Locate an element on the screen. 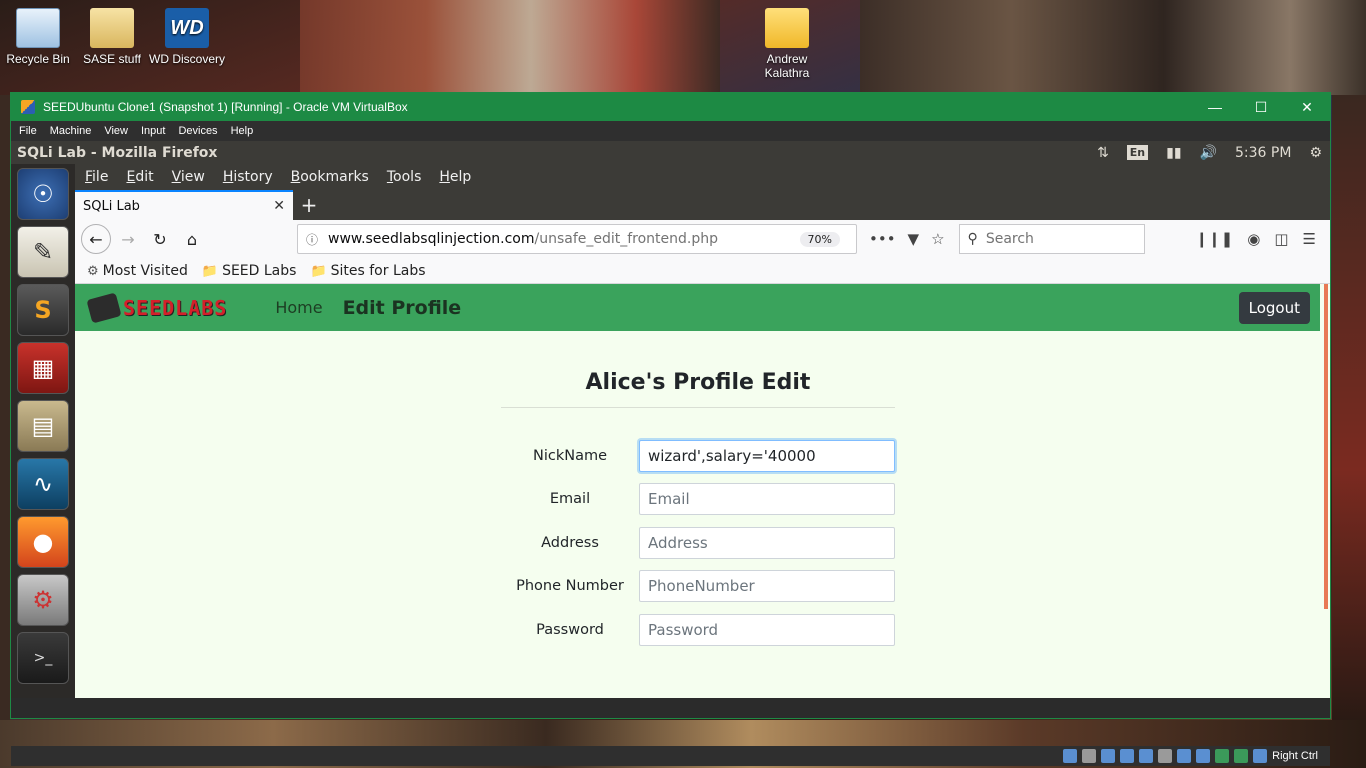 The height and width of the screenshot is (768, 1366). zoom-level: 70% is located at coordinates (819, 239).